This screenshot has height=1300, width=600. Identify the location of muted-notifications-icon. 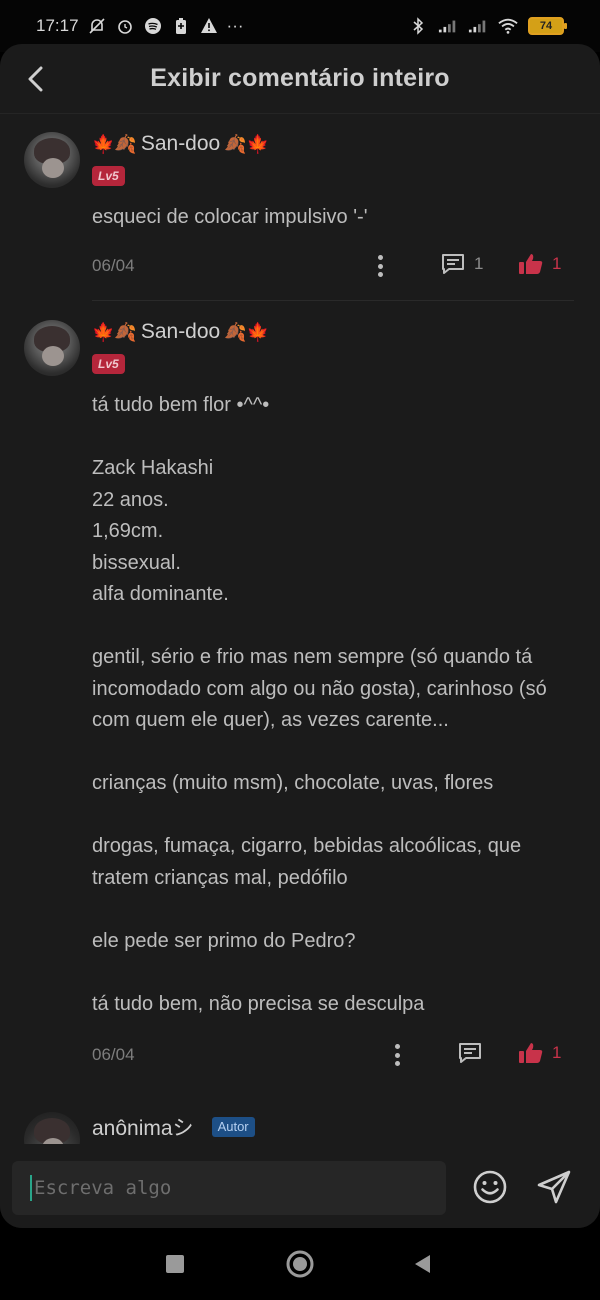
(97, 26).